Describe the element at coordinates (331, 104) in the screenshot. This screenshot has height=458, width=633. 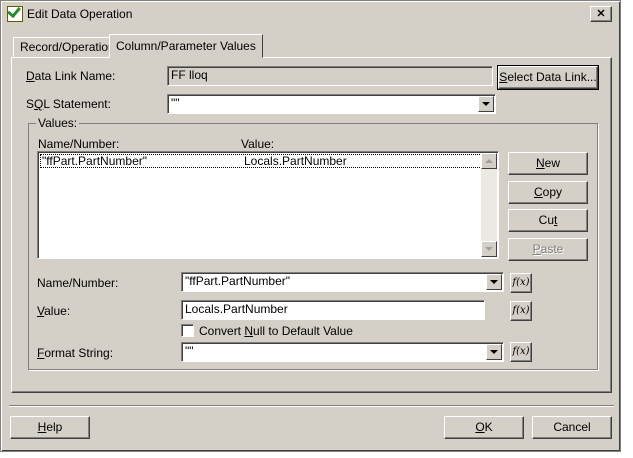
I see `sql-statement-combobox: ""` at that location.